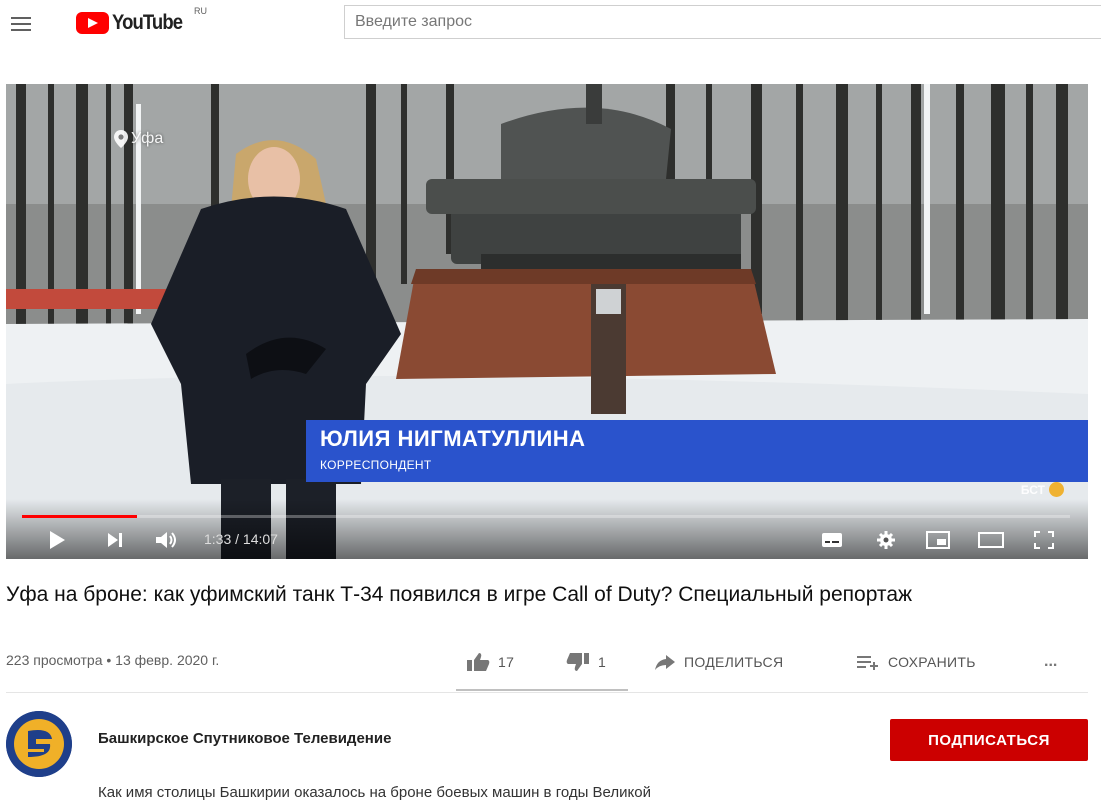  I want to click on next-icon, so click(115, 540).